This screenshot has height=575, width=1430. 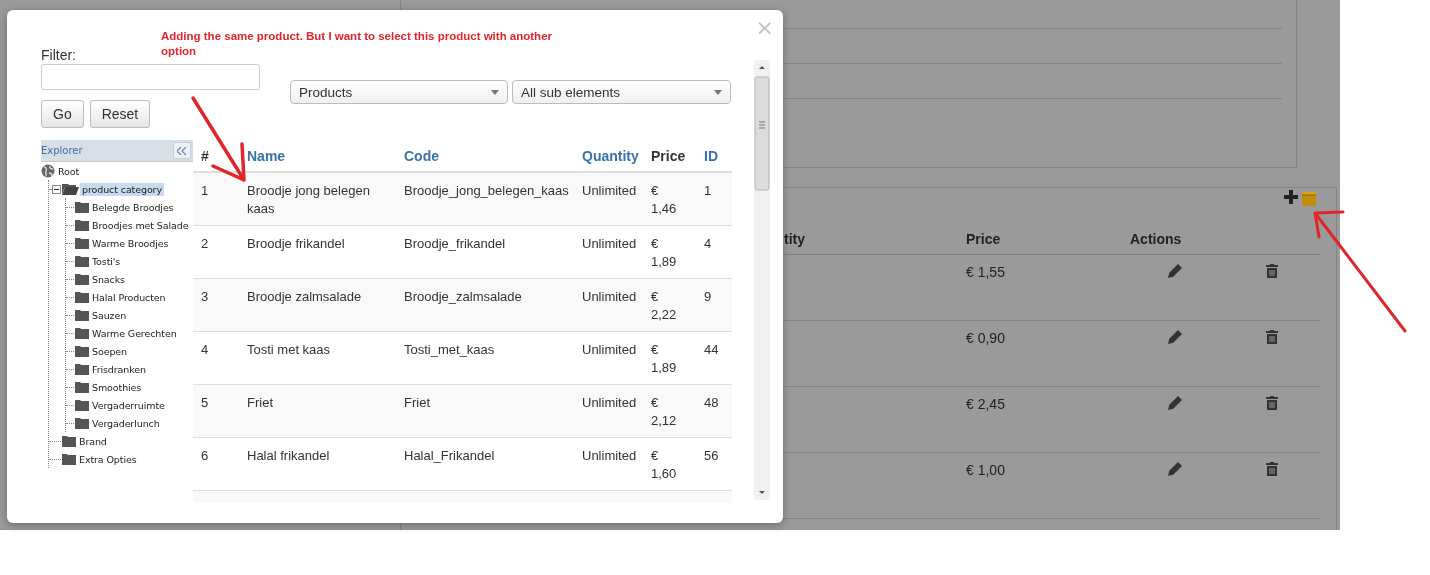 What do you see at coordinates (120, 114) in the screenshot?
I see `reset-button: Reset` at bounding box center [120, 114].